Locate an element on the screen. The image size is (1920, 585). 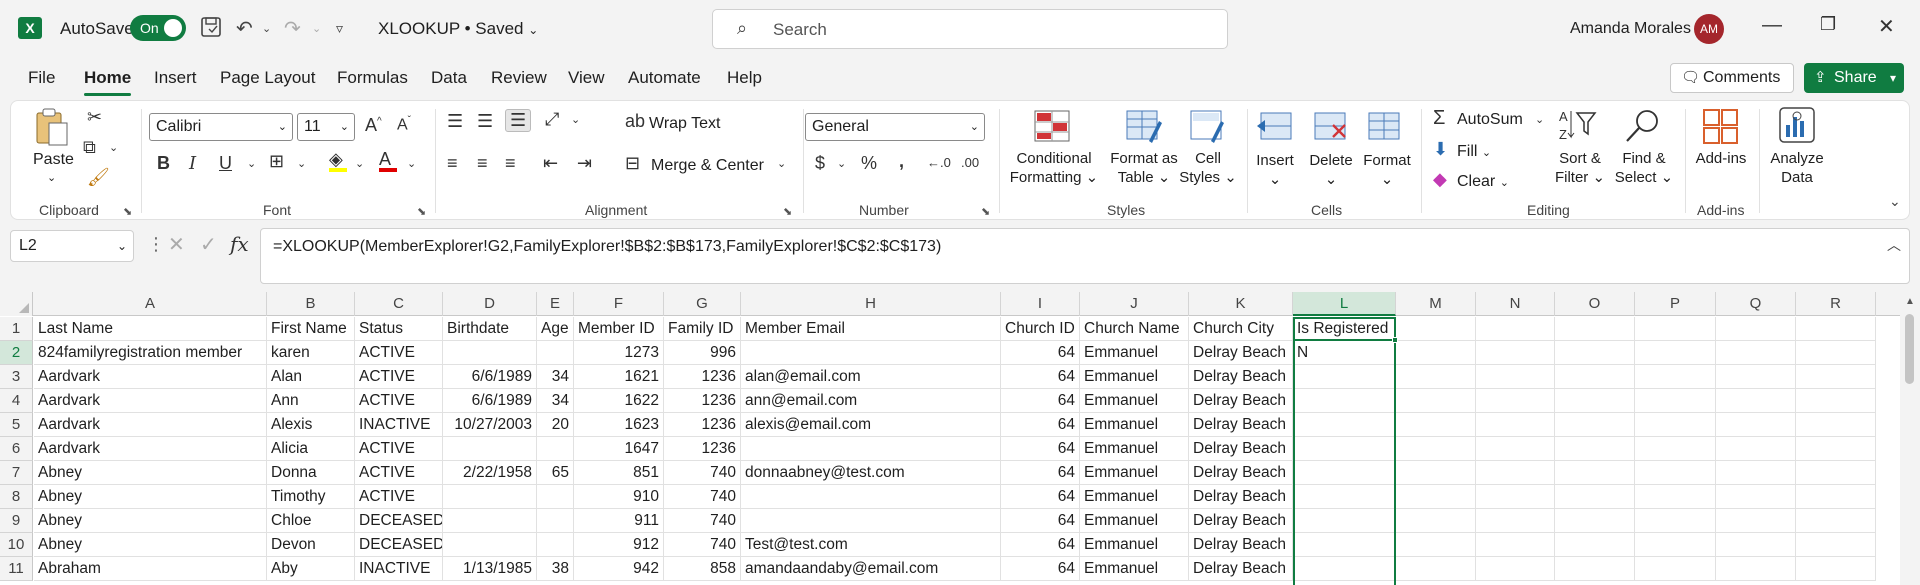
table-cell: karen is located at coordinates (311, 353).